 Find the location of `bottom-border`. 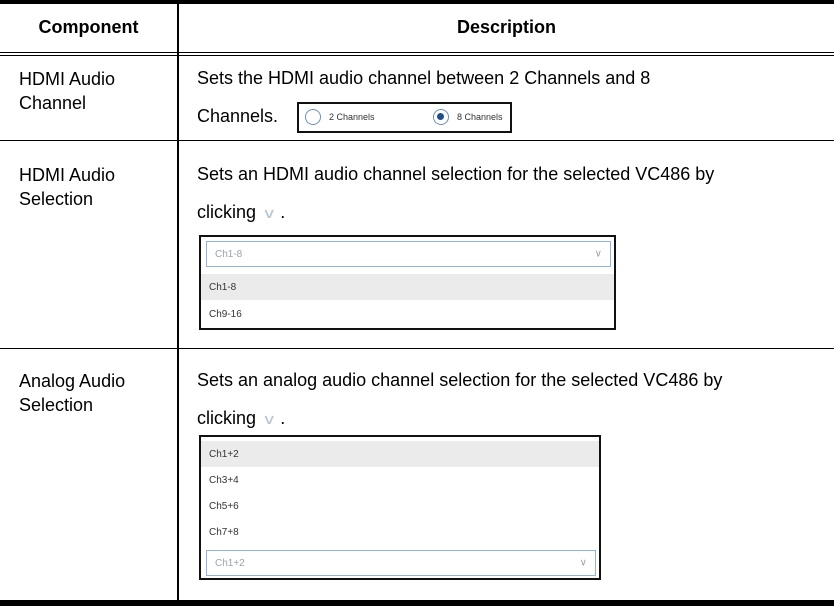

bottom-border is located at coordinates (417, 603).